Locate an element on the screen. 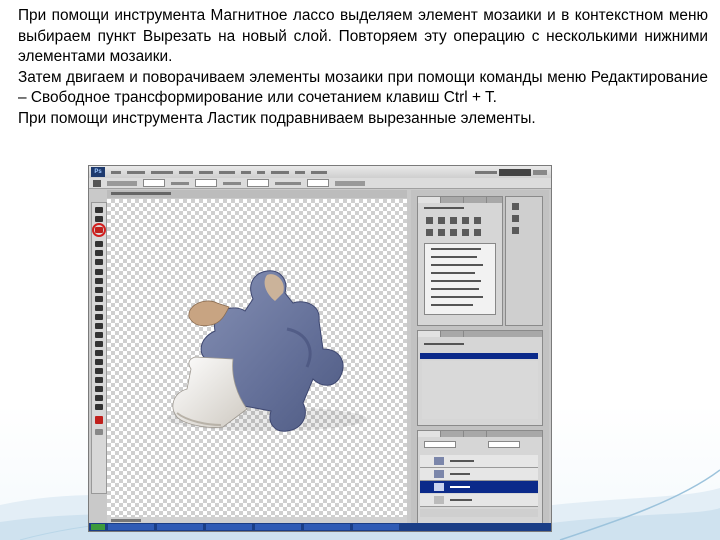 This screenshot has width=720, height=540. quick-mask-icon is located at coordinates (99, 432).